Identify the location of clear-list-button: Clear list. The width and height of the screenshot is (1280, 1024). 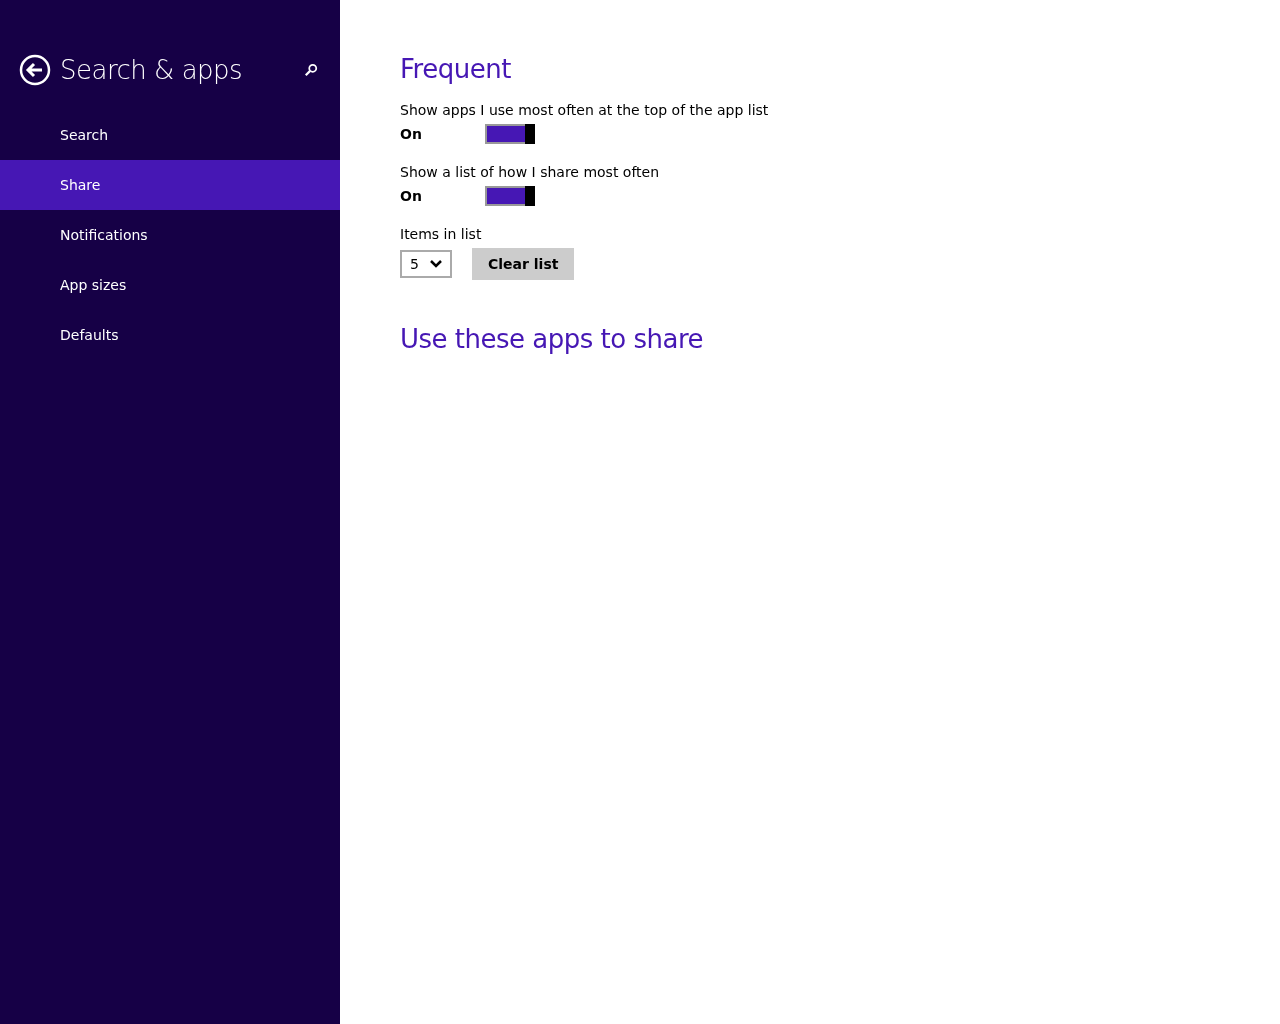
(523, 264).